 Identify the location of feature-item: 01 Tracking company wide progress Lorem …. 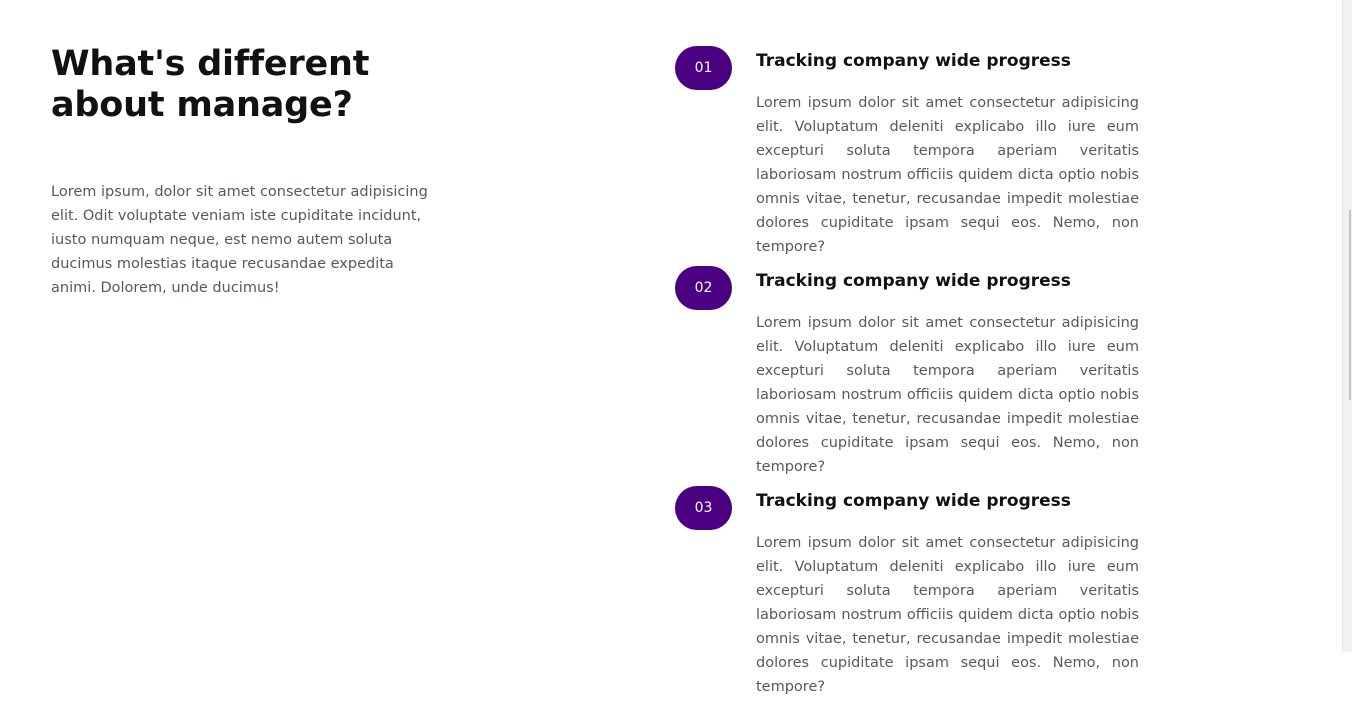
(910, 156).